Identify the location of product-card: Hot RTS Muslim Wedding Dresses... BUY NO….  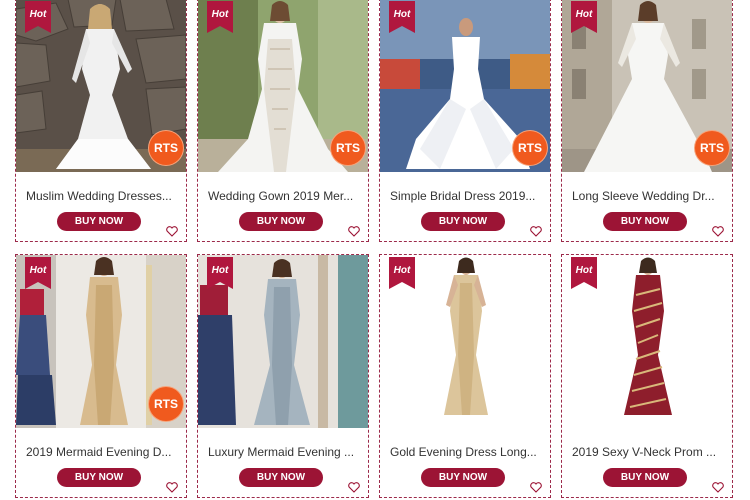
(101, 121).